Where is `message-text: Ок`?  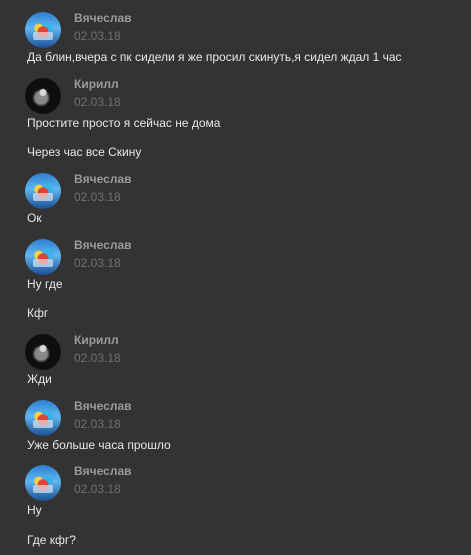
message-text: Ок is located at coordinates (34, 218).